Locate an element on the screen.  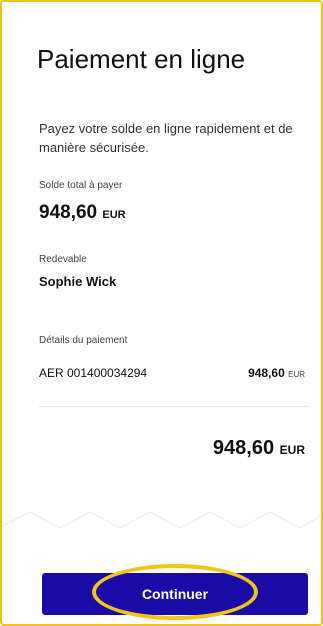
payment-line-amount-value: 948,60 is located at coordinates (266, 373).